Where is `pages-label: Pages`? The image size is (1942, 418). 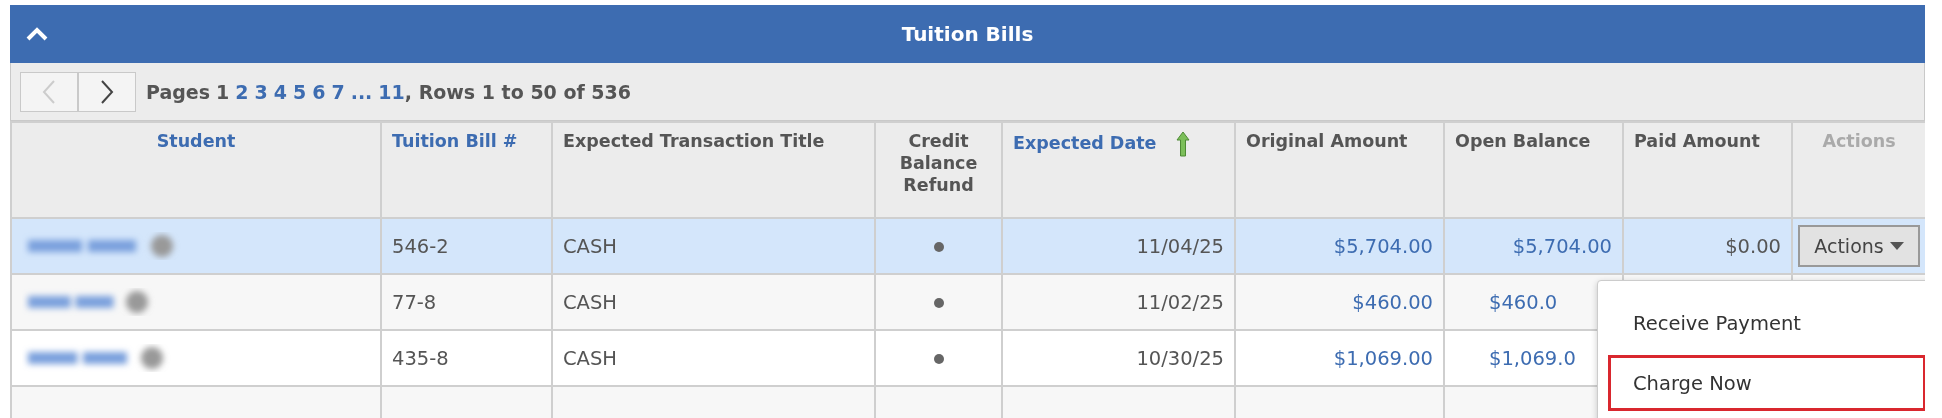 pages-label: Pages is located at coordinates (178, 91).